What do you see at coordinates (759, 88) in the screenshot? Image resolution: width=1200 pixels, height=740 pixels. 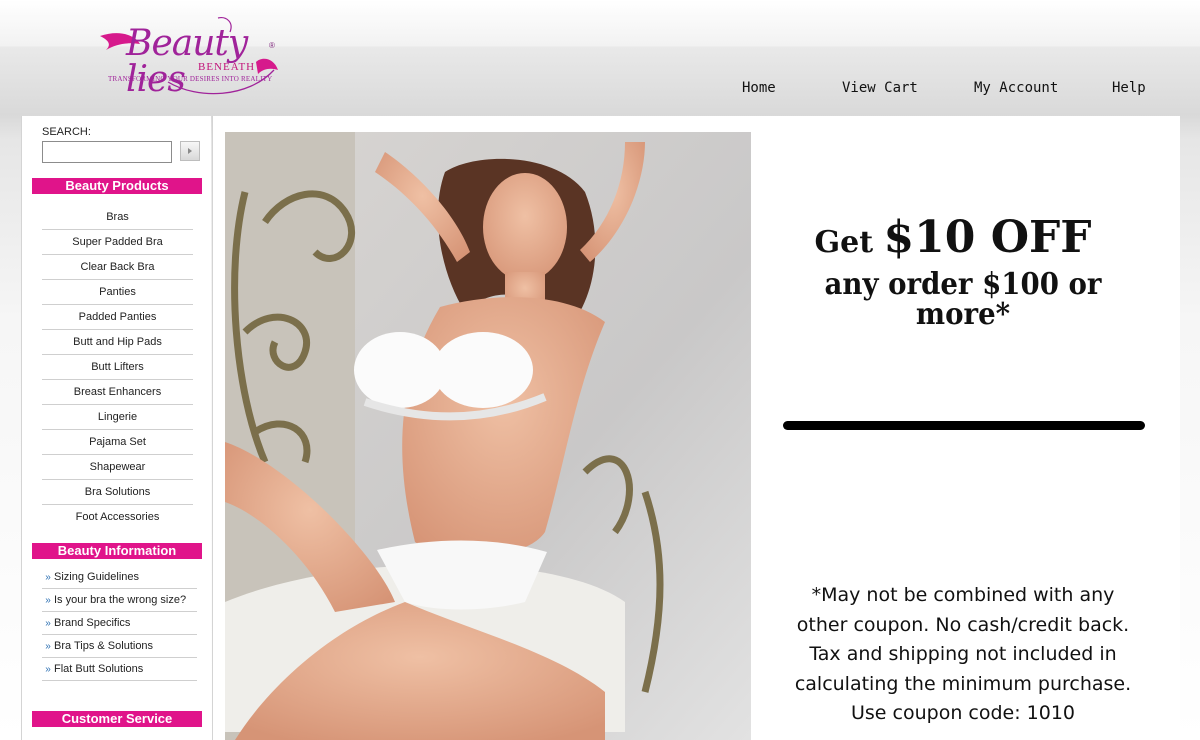 I see `nav-home: Home` at bounding box center [759, 88].